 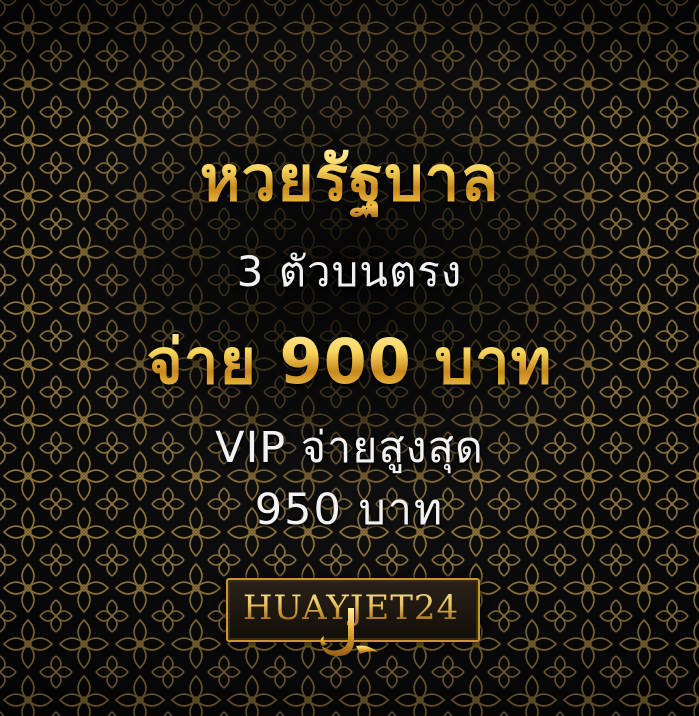 I want to click on huayjet24-logo: HUAYJET24, so click(x=353, y=620).